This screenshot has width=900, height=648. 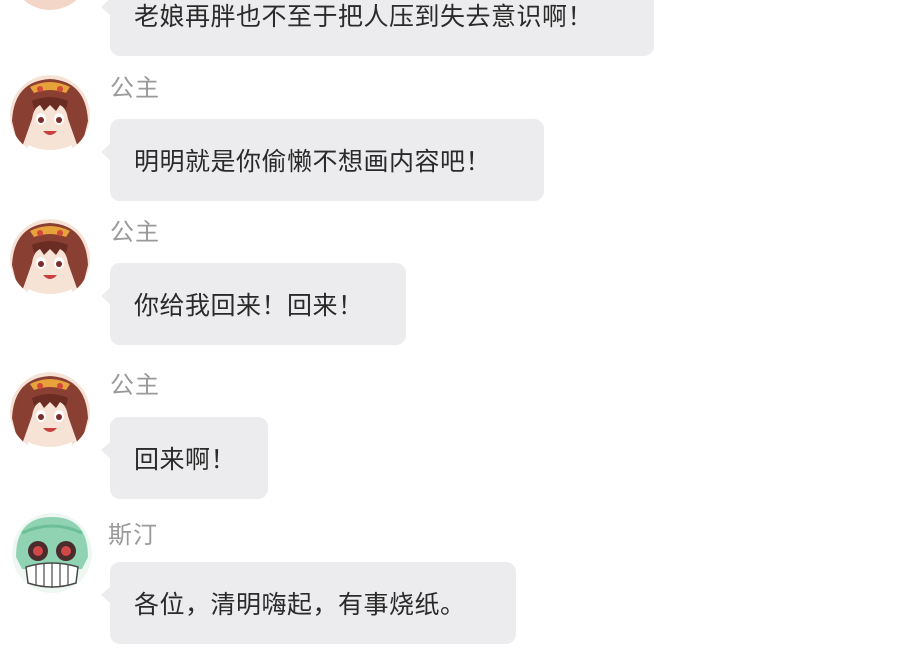 I want to click on message-text: 老娘再胖也不至于把人压到失去意识啊！, so click(x=364, y=16).